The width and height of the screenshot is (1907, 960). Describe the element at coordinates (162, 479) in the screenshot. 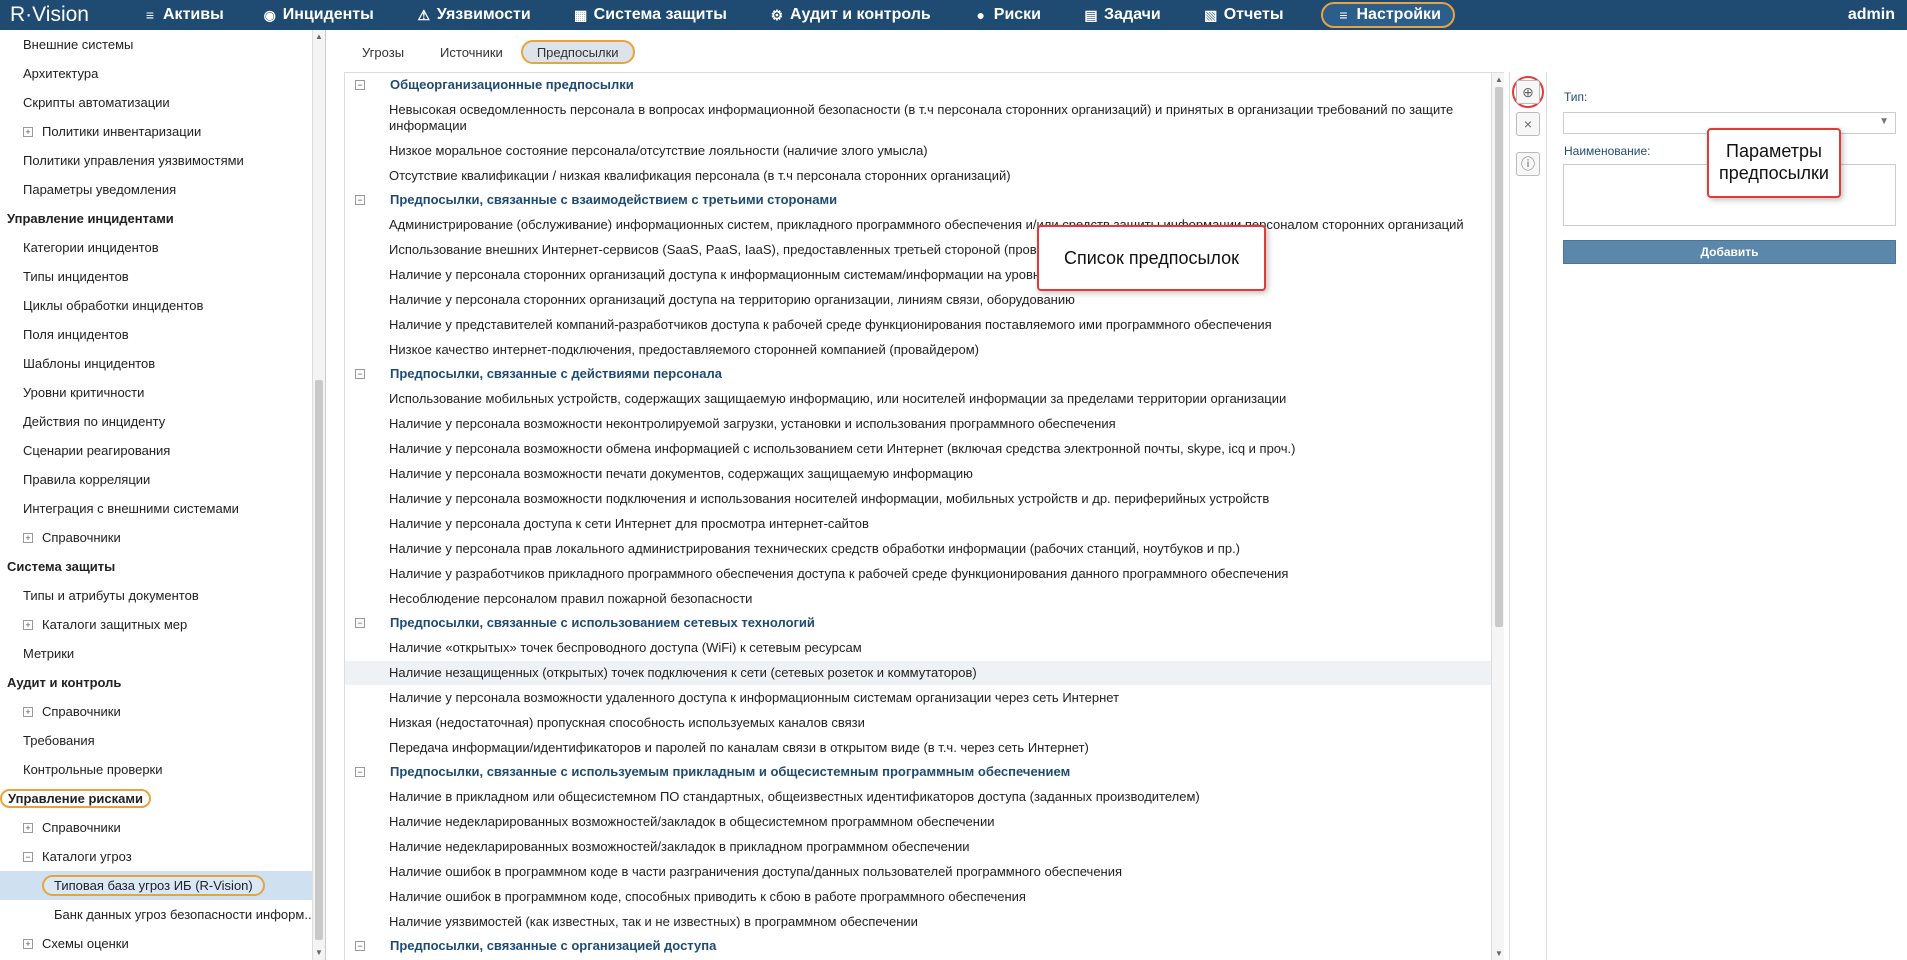

I see `sidebar-item: Правила корреляции` at that location.